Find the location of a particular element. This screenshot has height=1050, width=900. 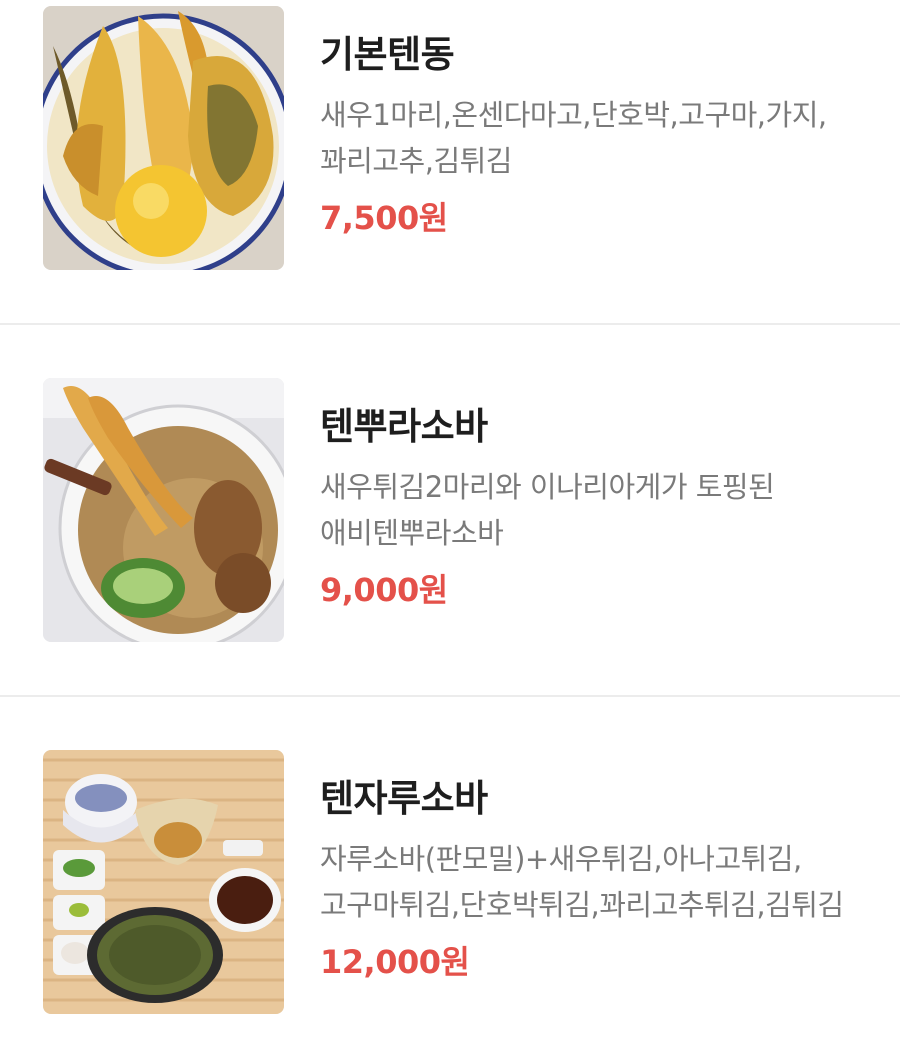

menu-item-info: 텐뿌라소바 새우튀김2마리와 이나리아게가 토핑된 애비텐뿌라소바 9,000원 is located at coordinates (600, 507).